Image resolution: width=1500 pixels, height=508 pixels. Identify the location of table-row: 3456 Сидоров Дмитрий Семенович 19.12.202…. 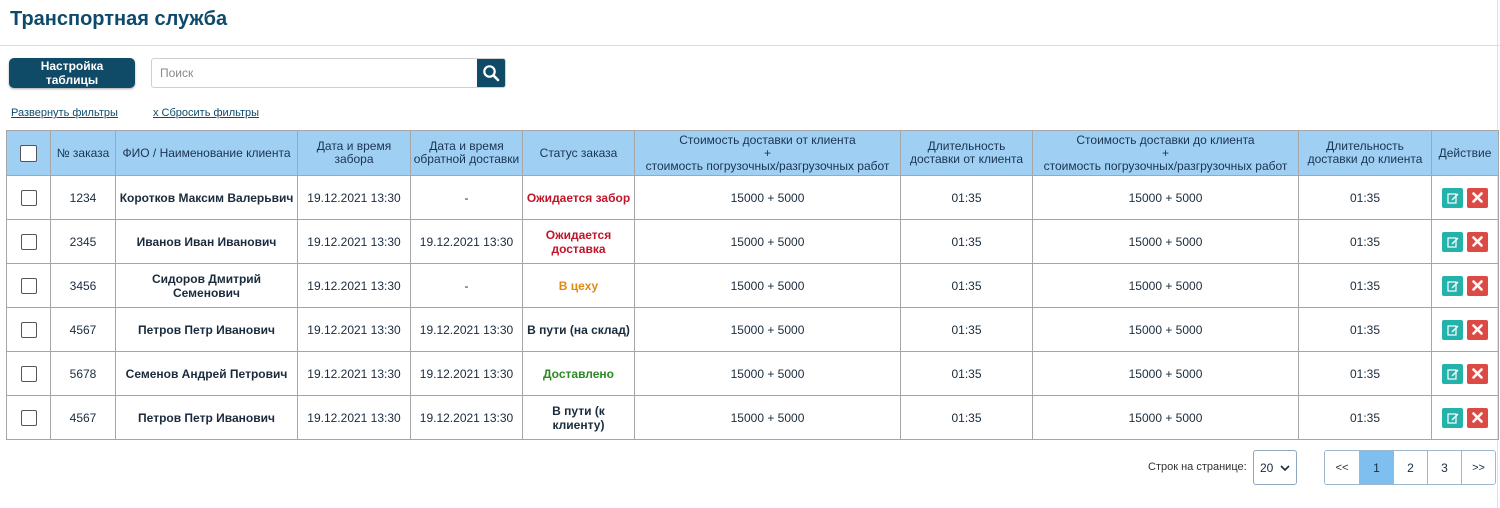
(752, 285).